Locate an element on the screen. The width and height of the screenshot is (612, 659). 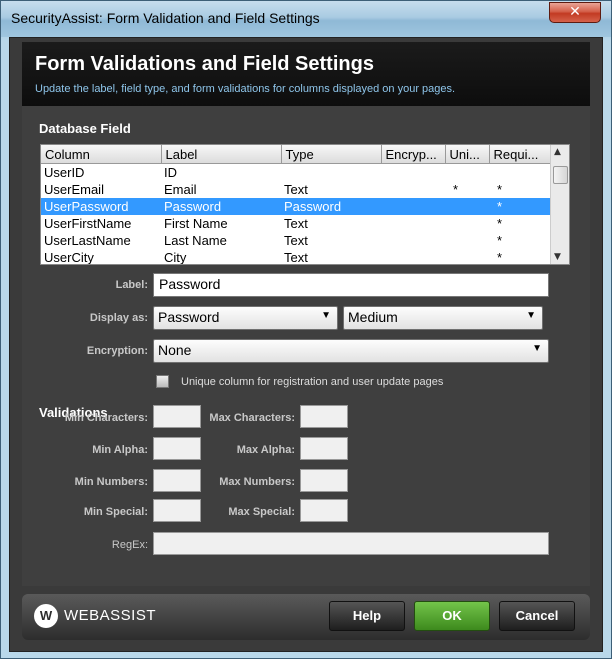
cell-type: Password is located at coordinates (331, 206).